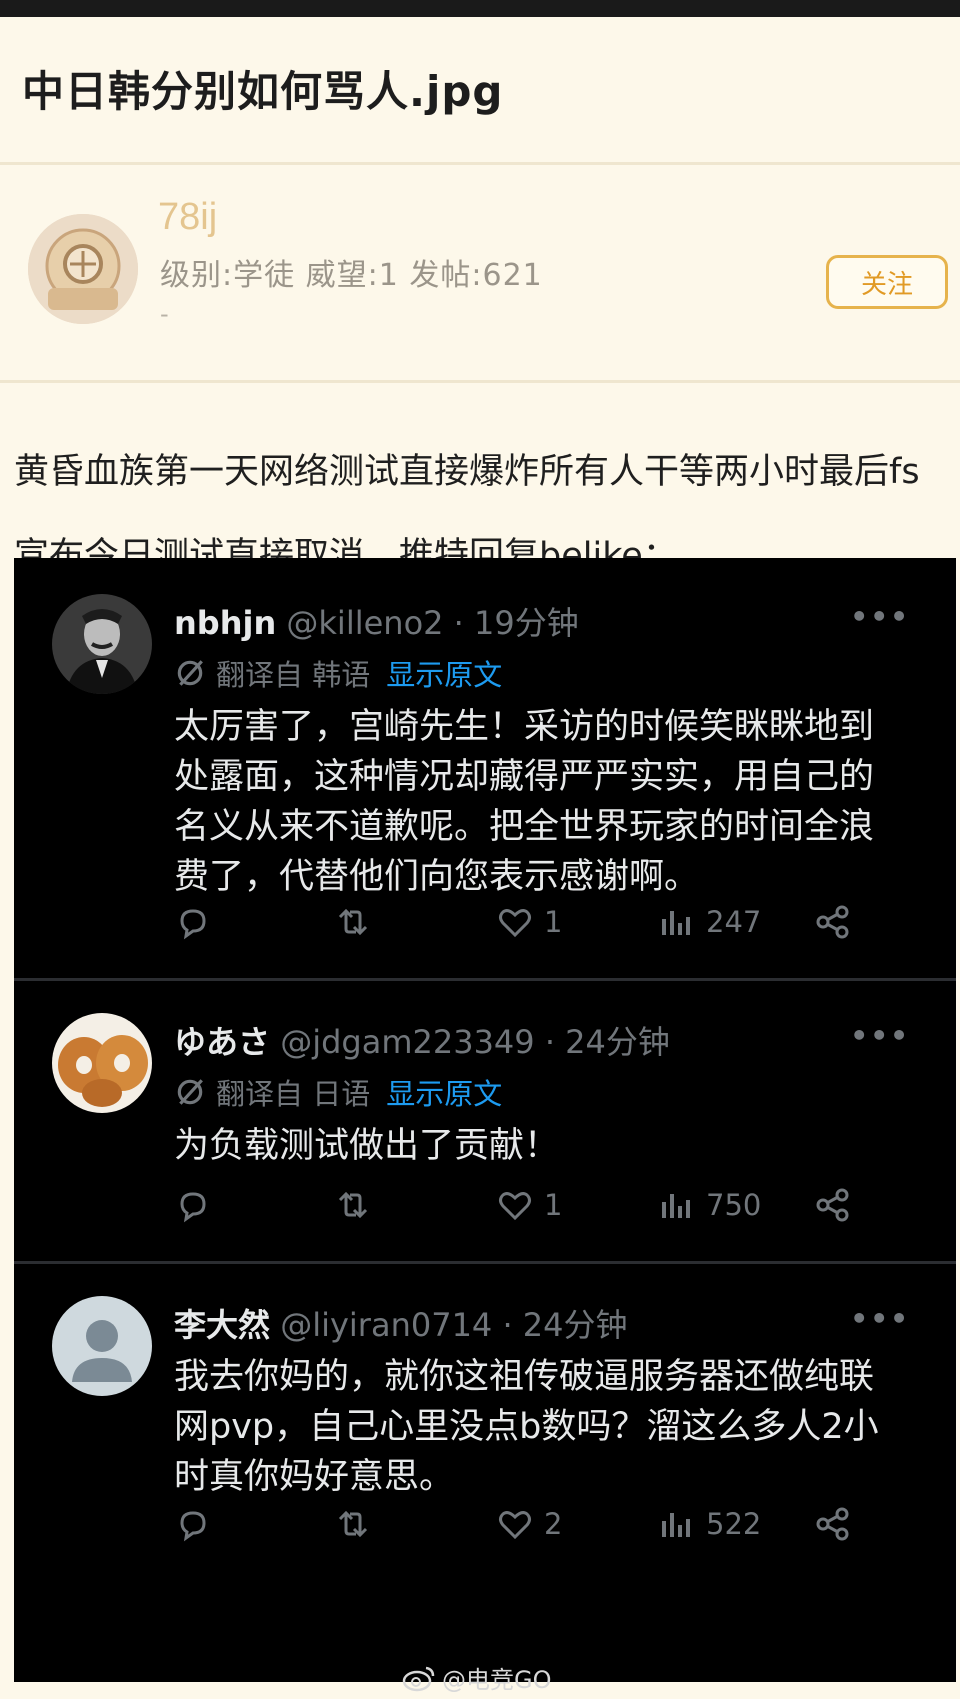 This screenshot has height=1699, width=960. I want to click on tweet-handle: @jdgam223349, so click(407, 1042).